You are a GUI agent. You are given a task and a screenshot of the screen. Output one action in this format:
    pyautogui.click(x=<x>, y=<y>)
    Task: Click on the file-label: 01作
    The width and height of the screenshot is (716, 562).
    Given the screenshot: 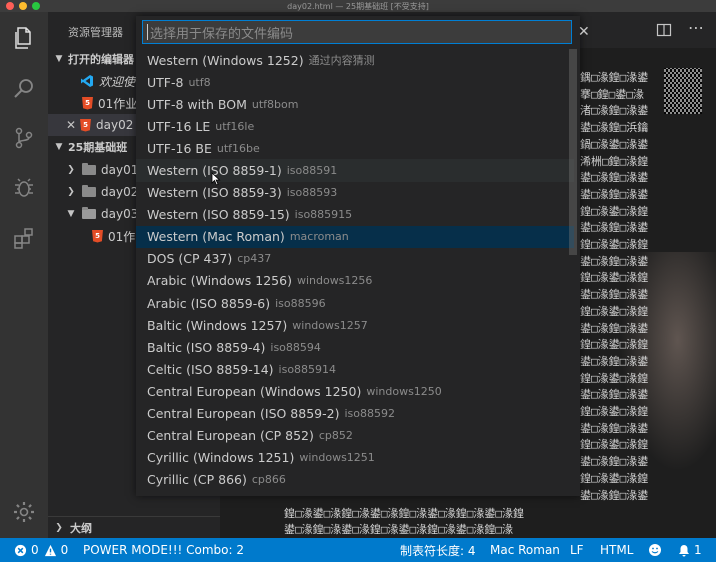 What is the action you would take?
    pyautogui.click(x=122, y=236)
    